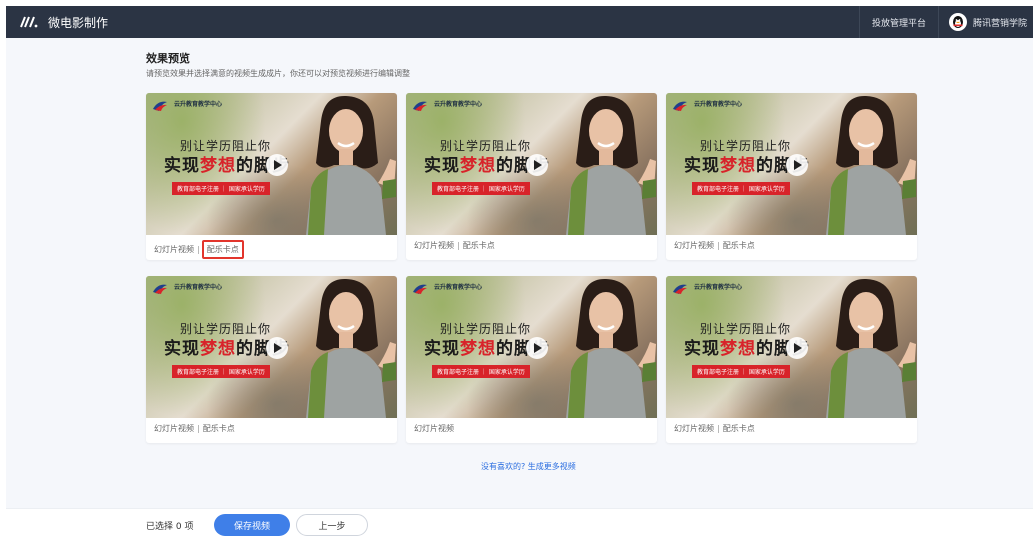 The image size is (1033, 542). Describe the element at coordinates (278, 73) in the screenshot. I see `page-subtitle: 请预览效果并选择满意的视频生成成片，你还可以对预览视频进行编辑调整` at that location.